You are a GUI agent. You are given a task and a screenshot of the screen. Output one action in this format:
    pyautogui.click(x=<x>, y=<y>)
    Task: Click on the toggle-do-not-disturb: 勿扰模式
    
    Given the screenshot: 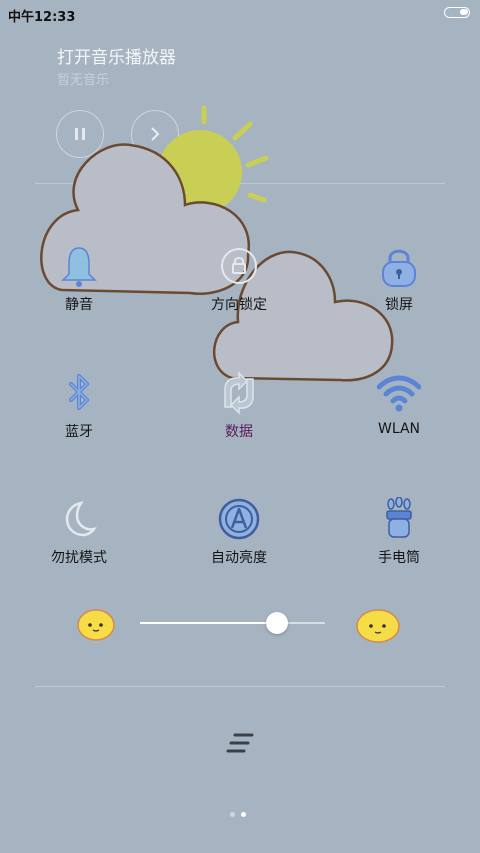 What is the action you would take?
    pyautogui.click(x=79, y=547)
    